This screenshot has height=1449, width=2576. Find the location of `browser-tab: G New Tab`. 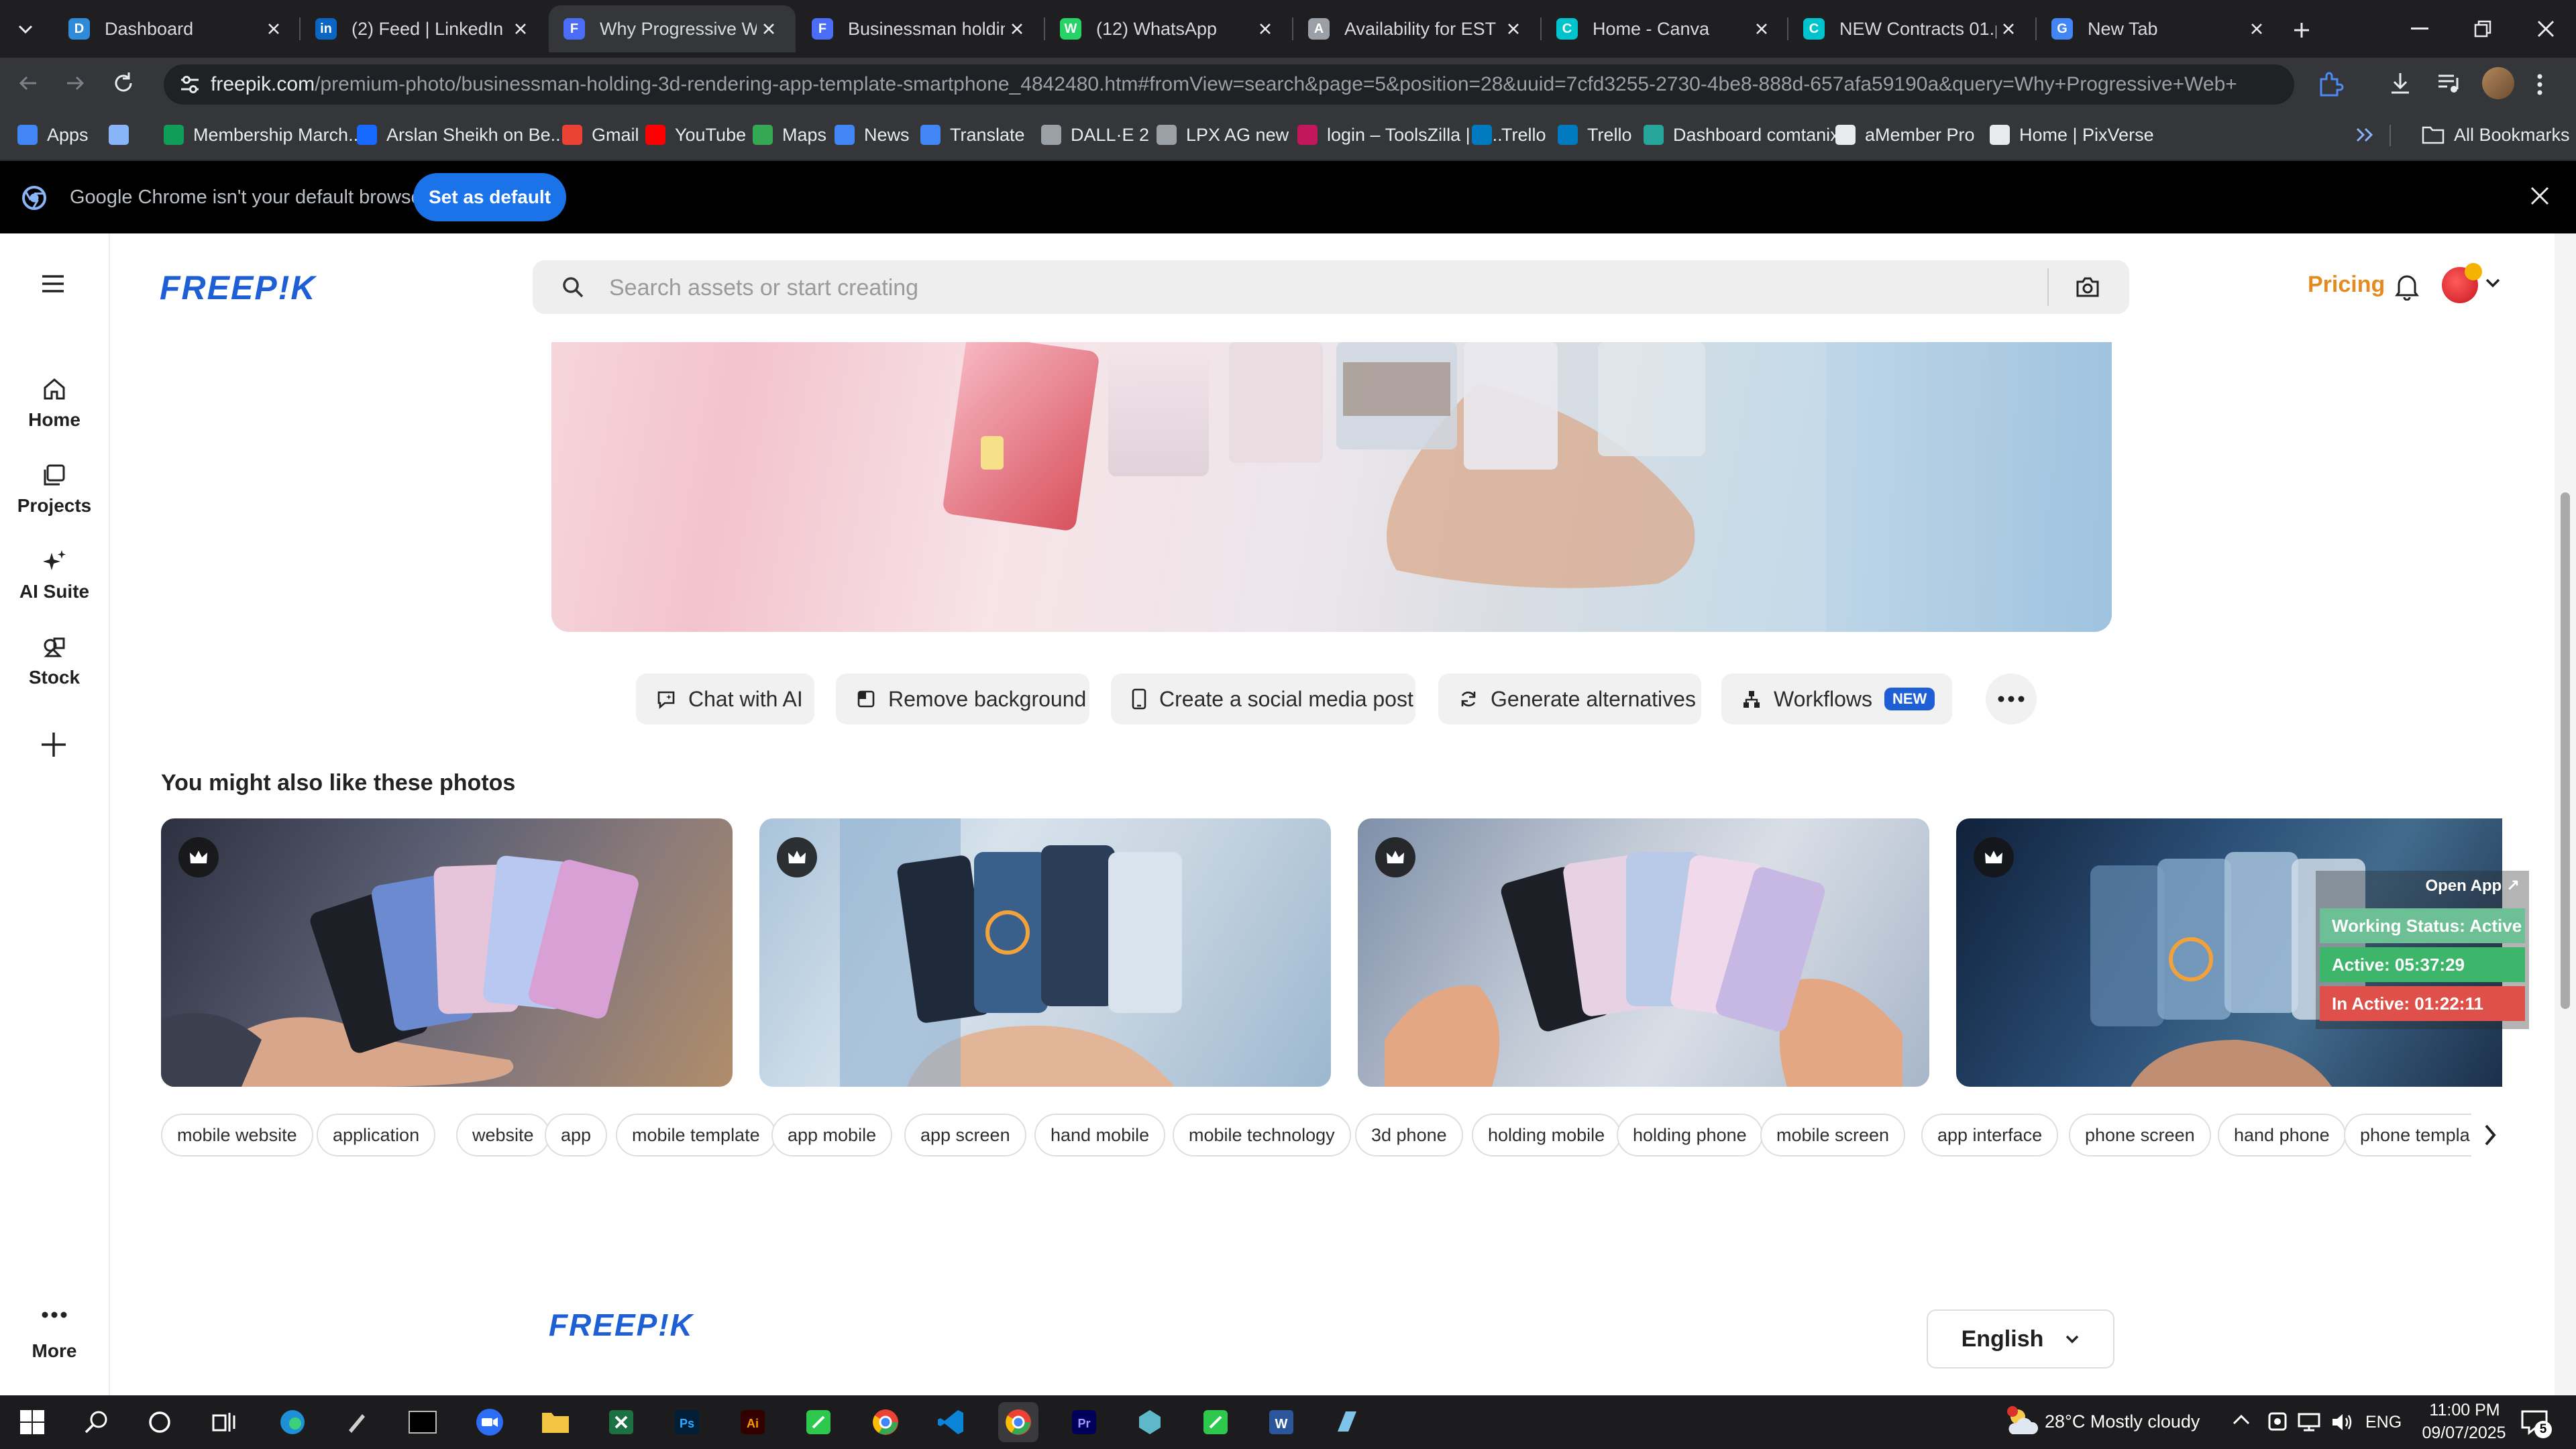

browser-tab: G New Tab is located at coordinates (2160, 28).